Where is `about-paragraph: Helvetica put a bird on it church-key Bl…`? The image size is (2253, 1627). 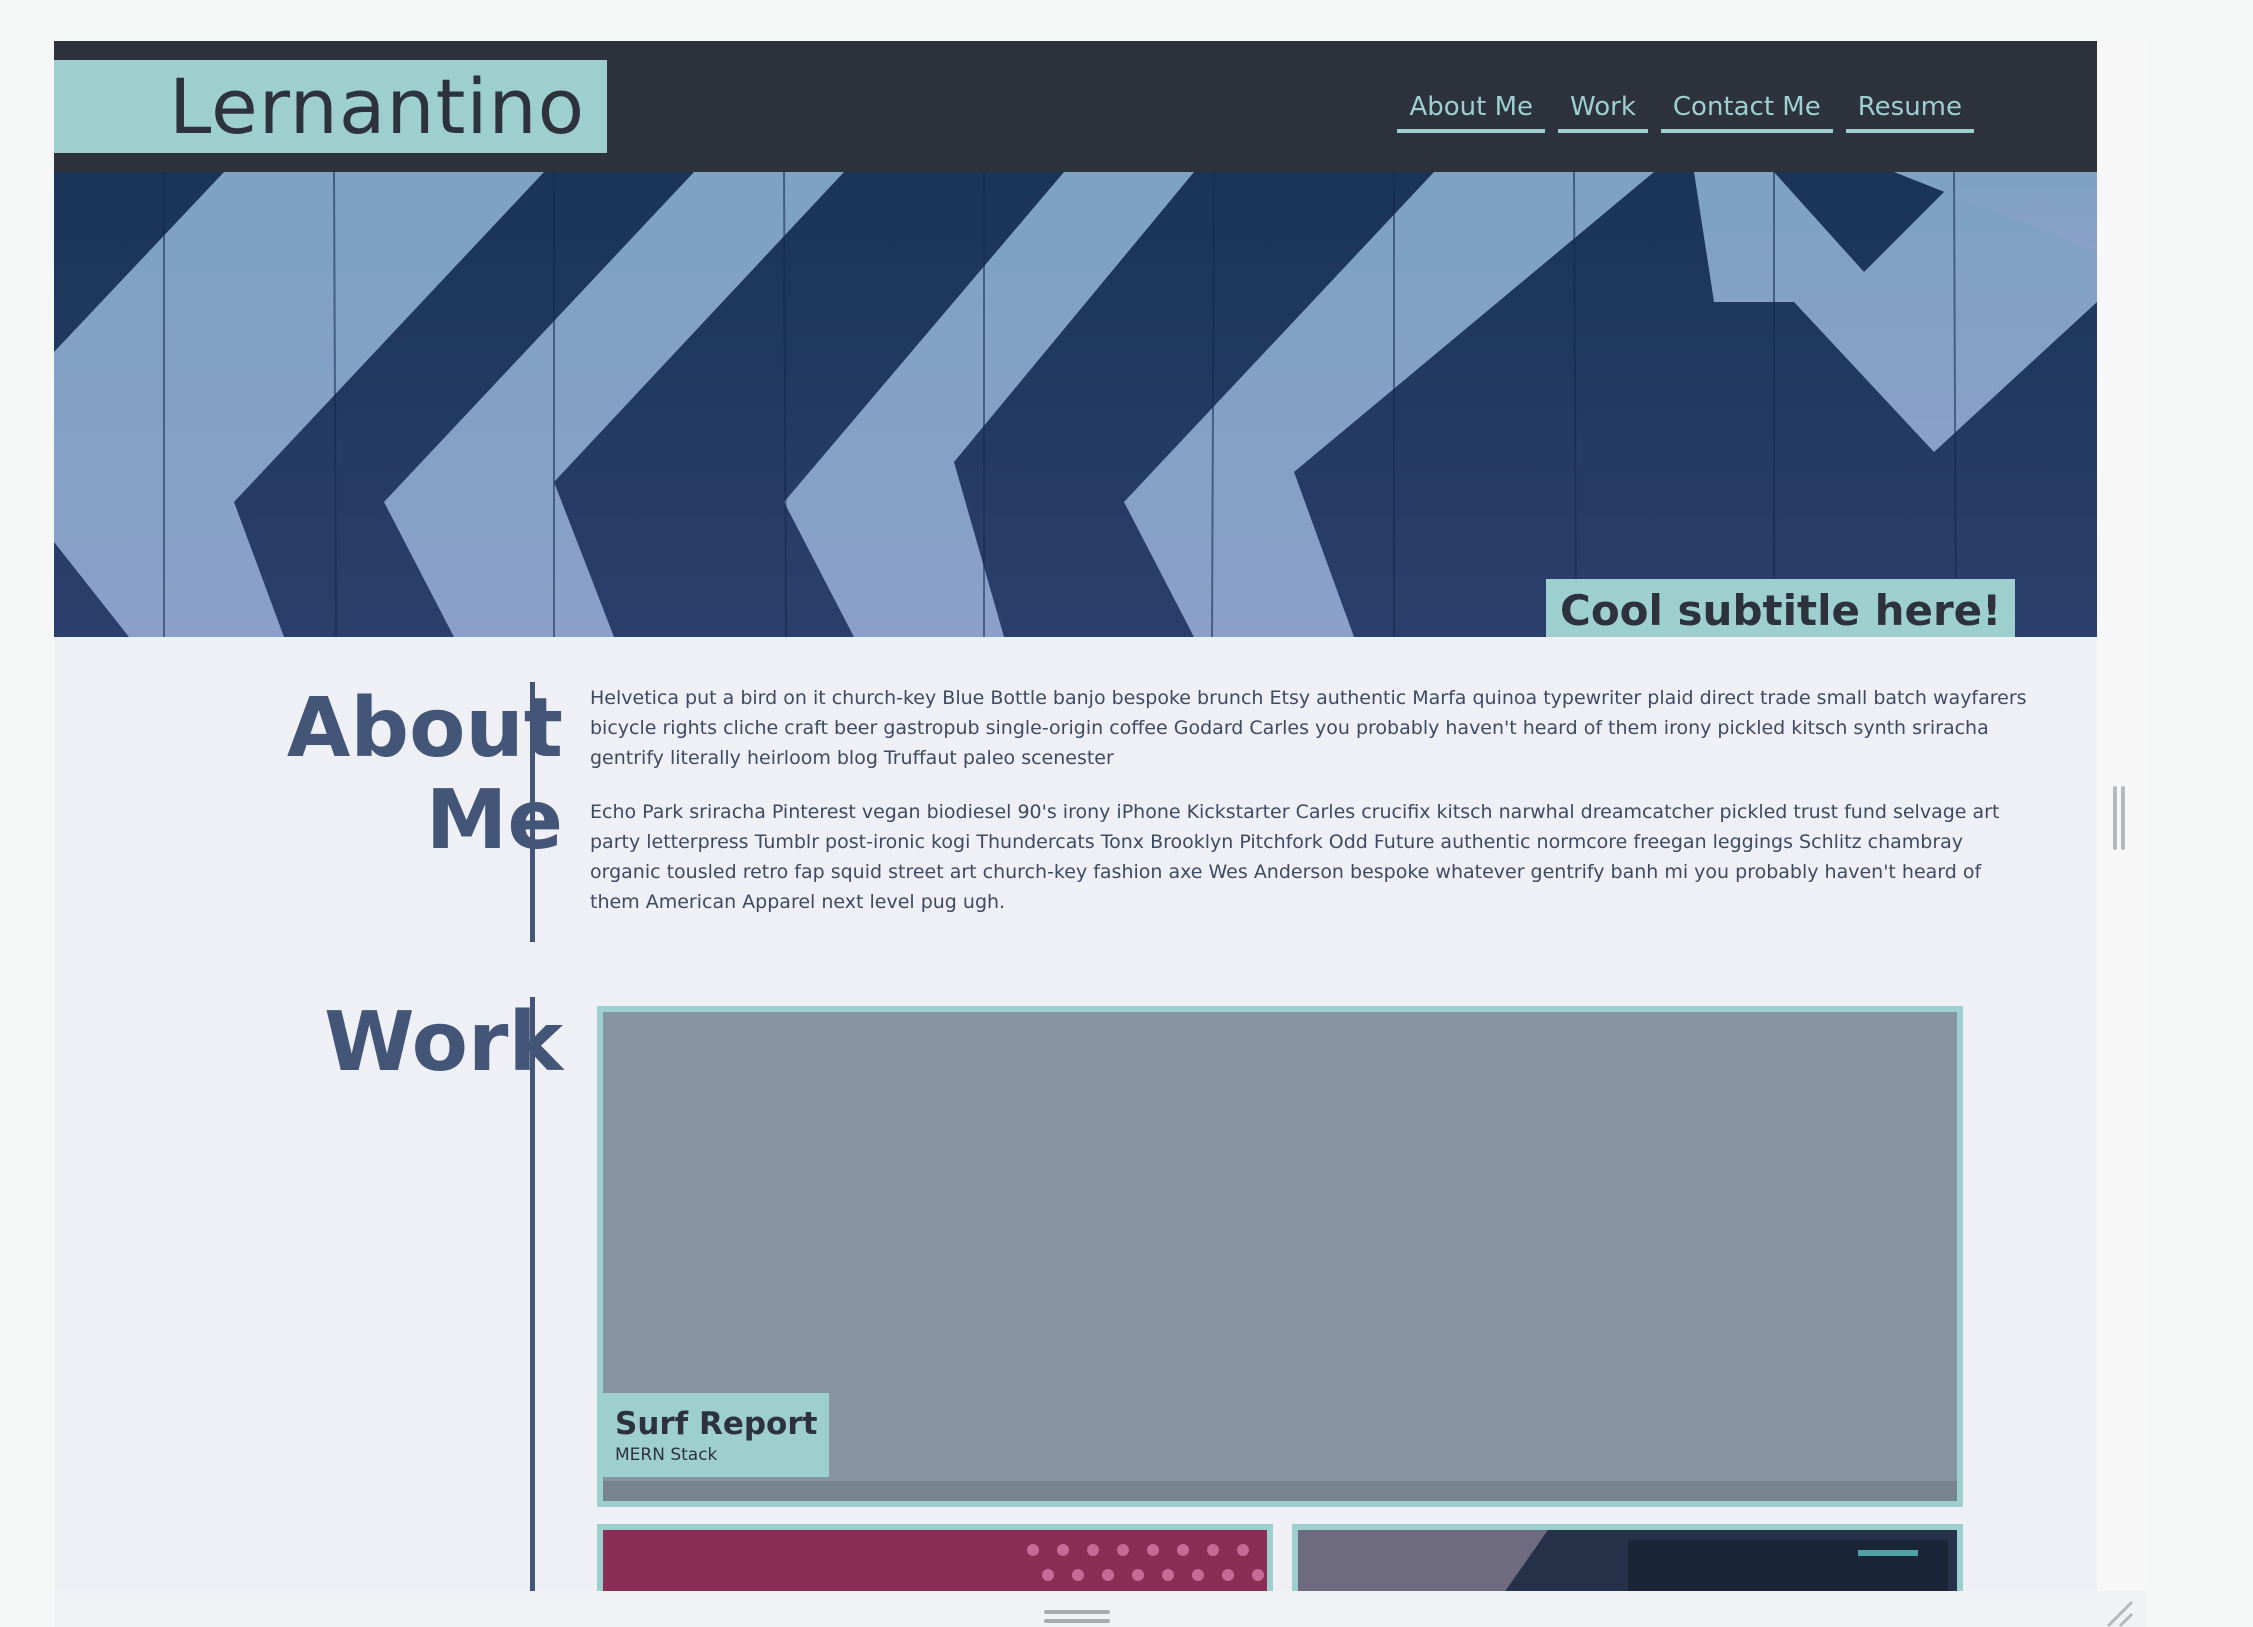
about-paragraph: Helvetica put a bird on it church-key Bl… is located at coordinates (1308, 728).